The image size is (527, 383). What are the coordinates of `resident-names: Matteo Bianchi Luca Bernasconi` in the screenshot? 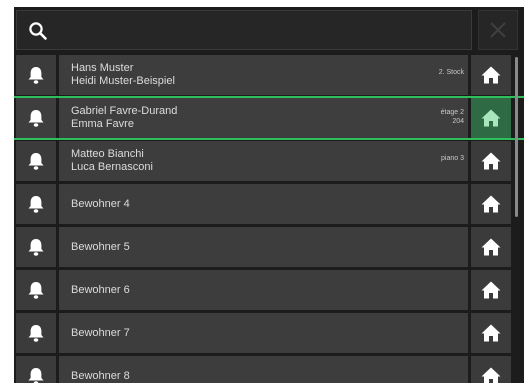 It's located at (112, 161).